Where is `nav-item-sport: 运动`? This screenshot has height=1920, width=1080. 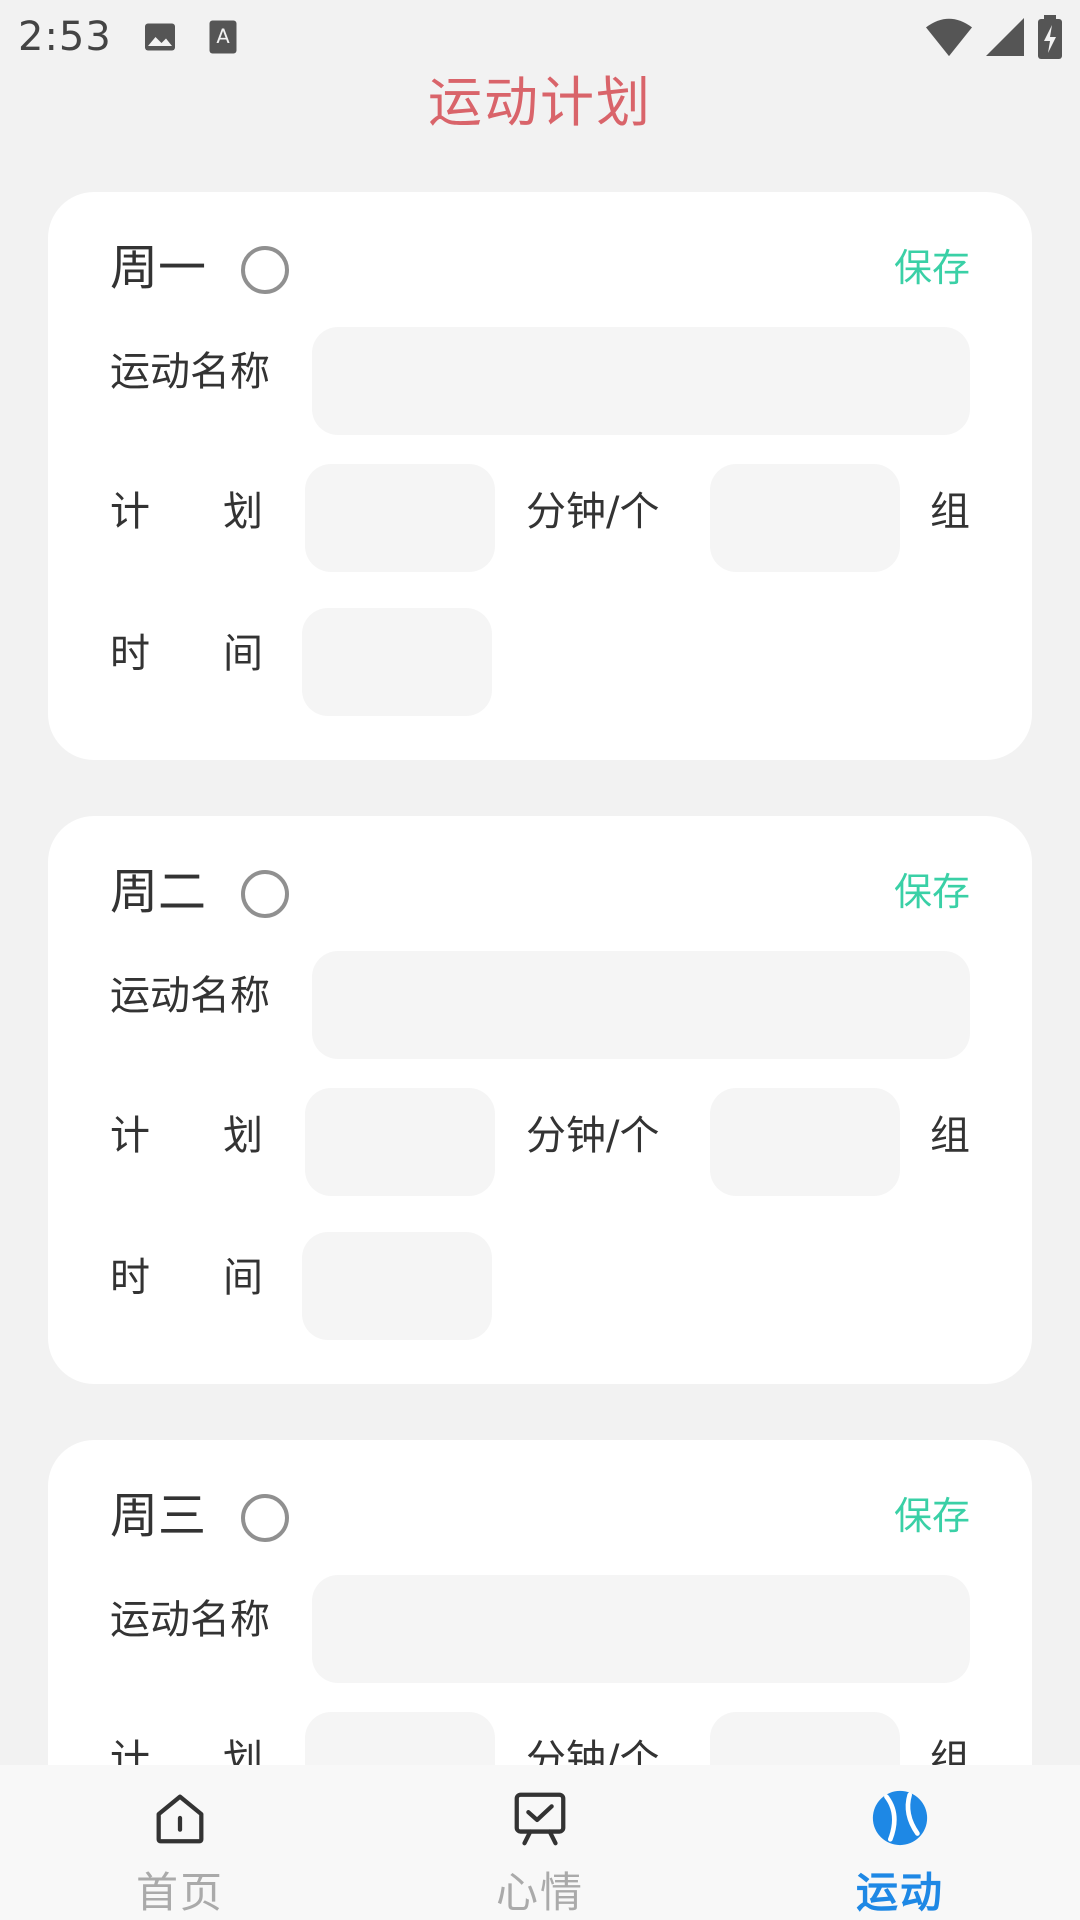 nav-item-sport: 运动 is located at coordinates (900, 1842).